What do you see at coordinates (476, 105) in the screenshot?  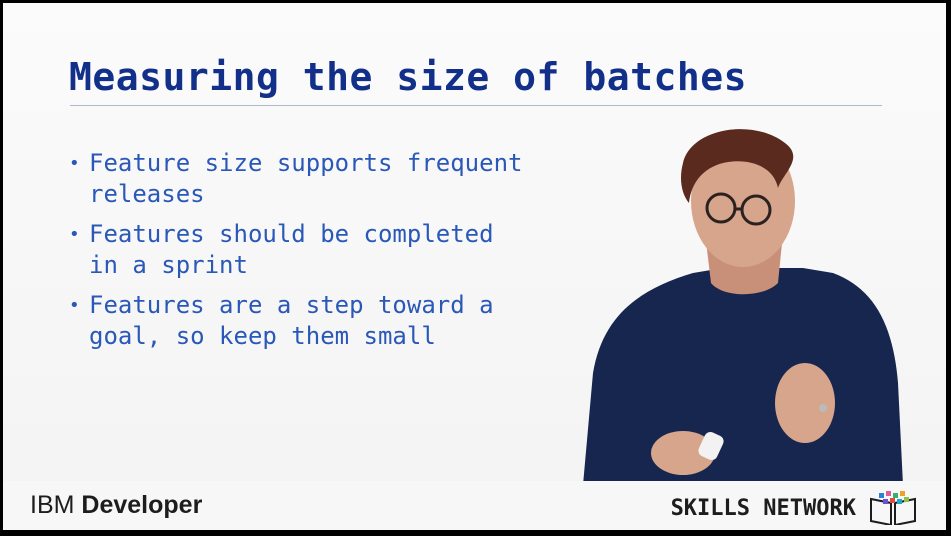 I see `title-divider` at bounding box center [476, 105].